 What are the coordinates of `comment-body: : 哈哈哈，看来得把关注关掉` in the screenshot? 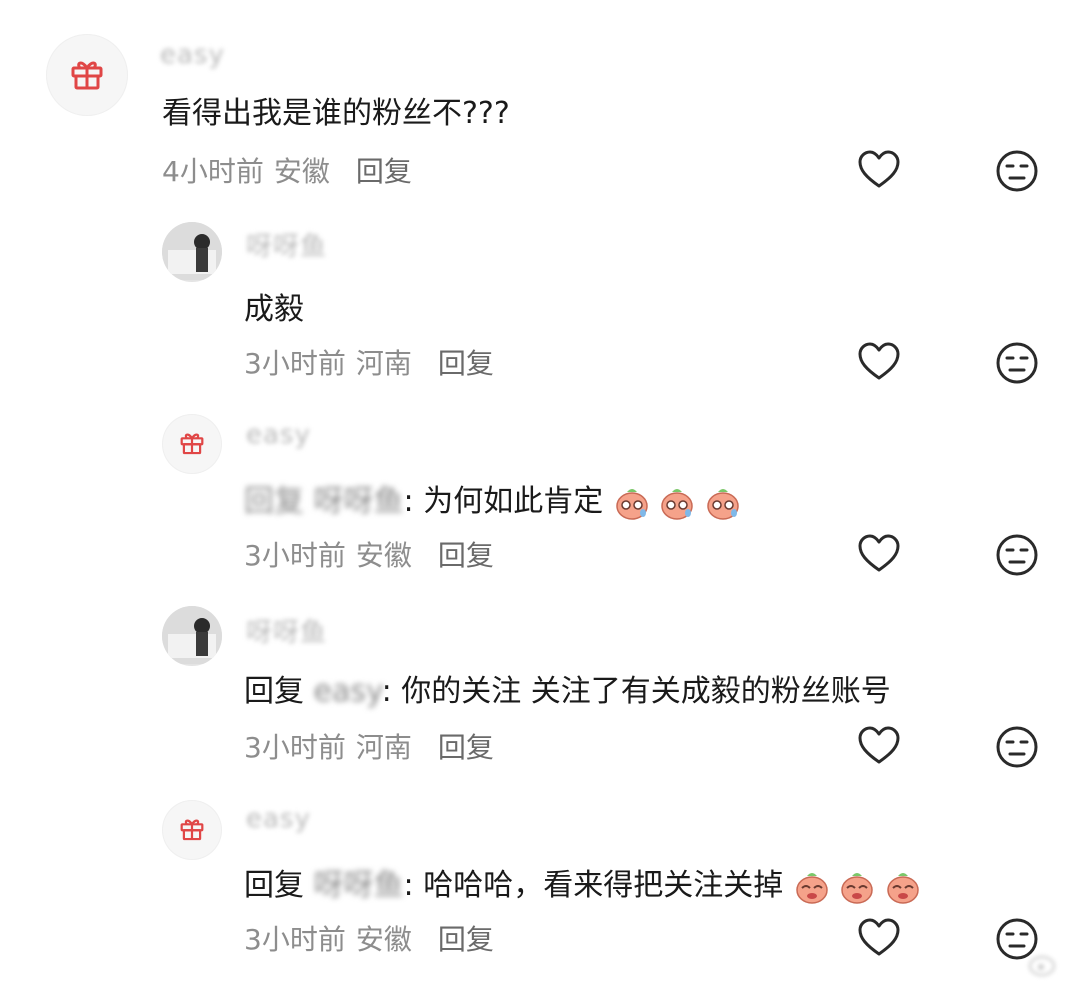 It's located at (593, 885).